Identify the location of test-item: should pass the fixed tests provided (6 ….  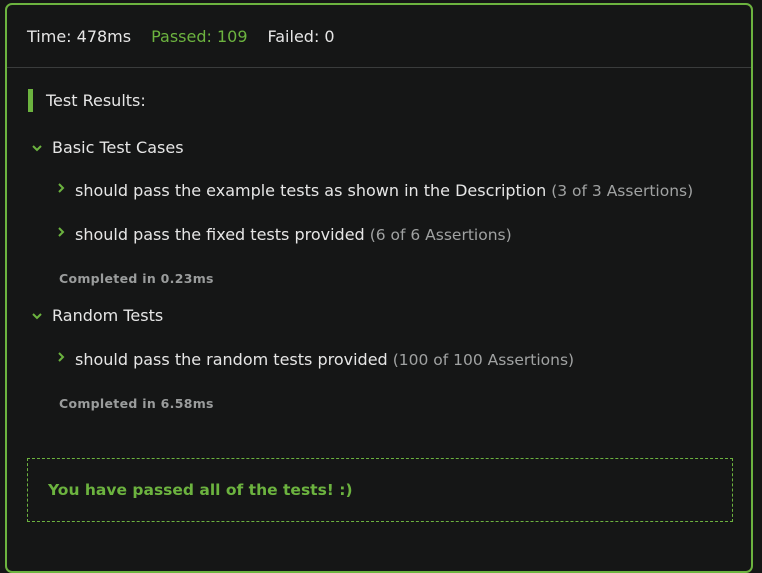
(284, 234).